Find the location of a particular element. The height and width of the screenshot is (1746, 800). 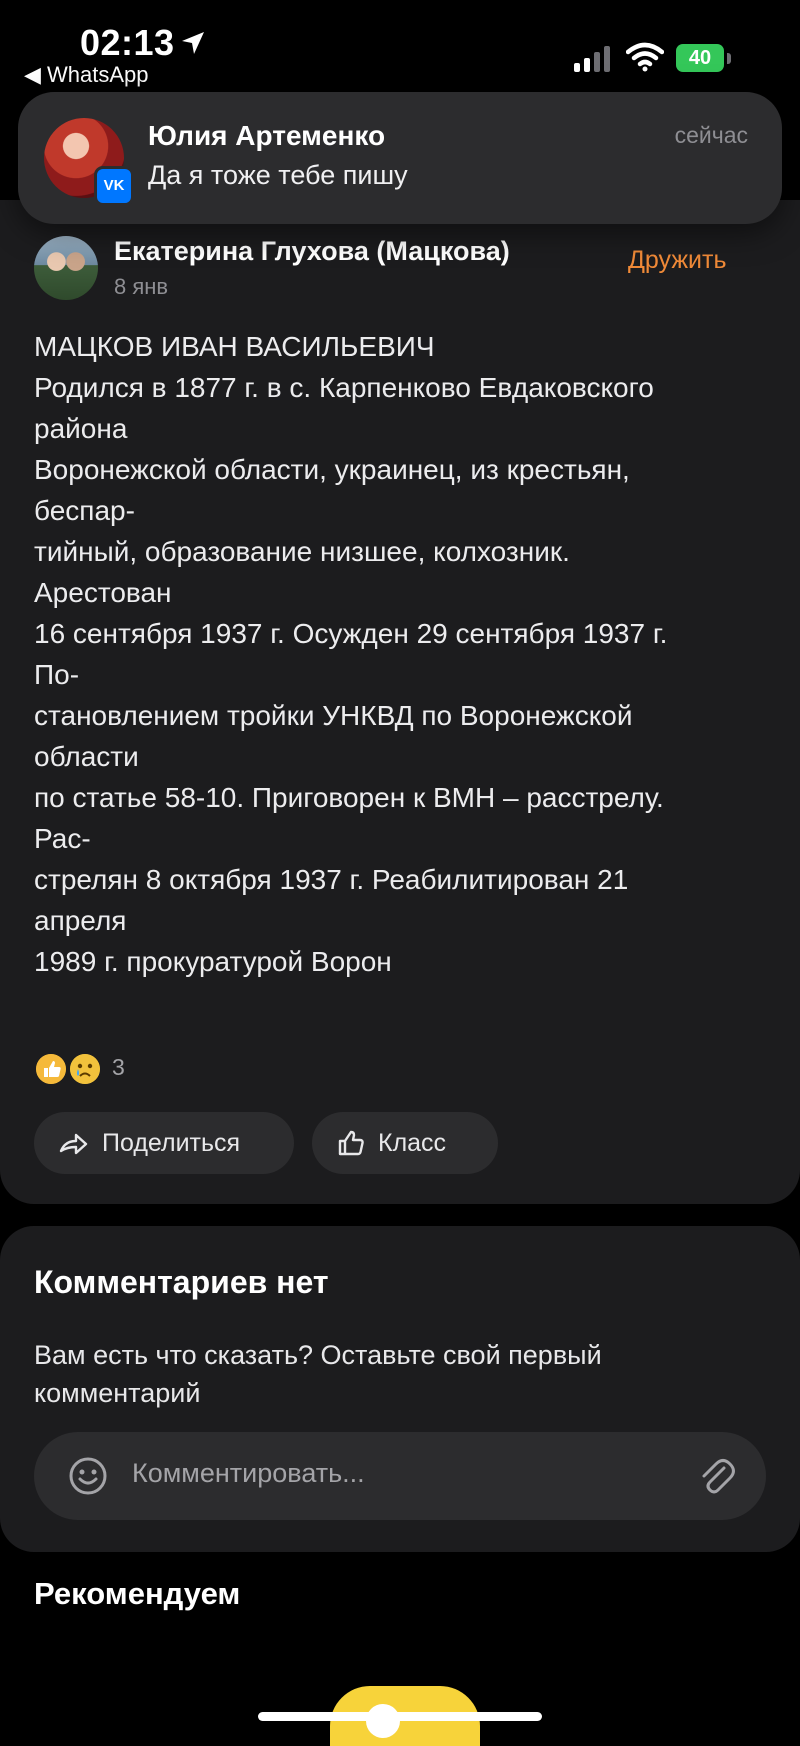

emoji-icon is located at coordinates (88, 1476).